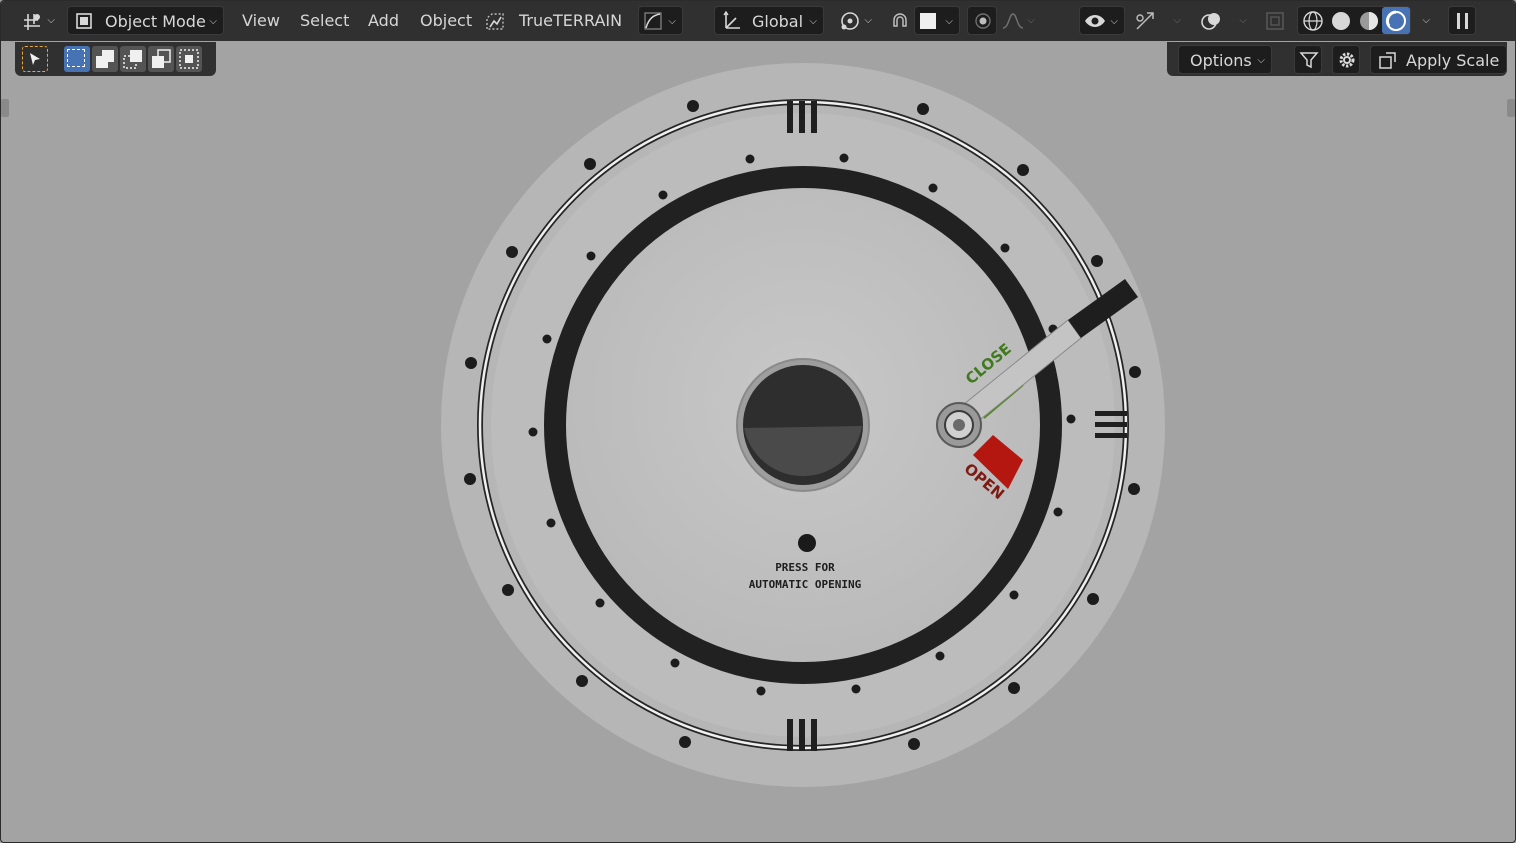  I want to click on snap-toggle, so click(900, 20).